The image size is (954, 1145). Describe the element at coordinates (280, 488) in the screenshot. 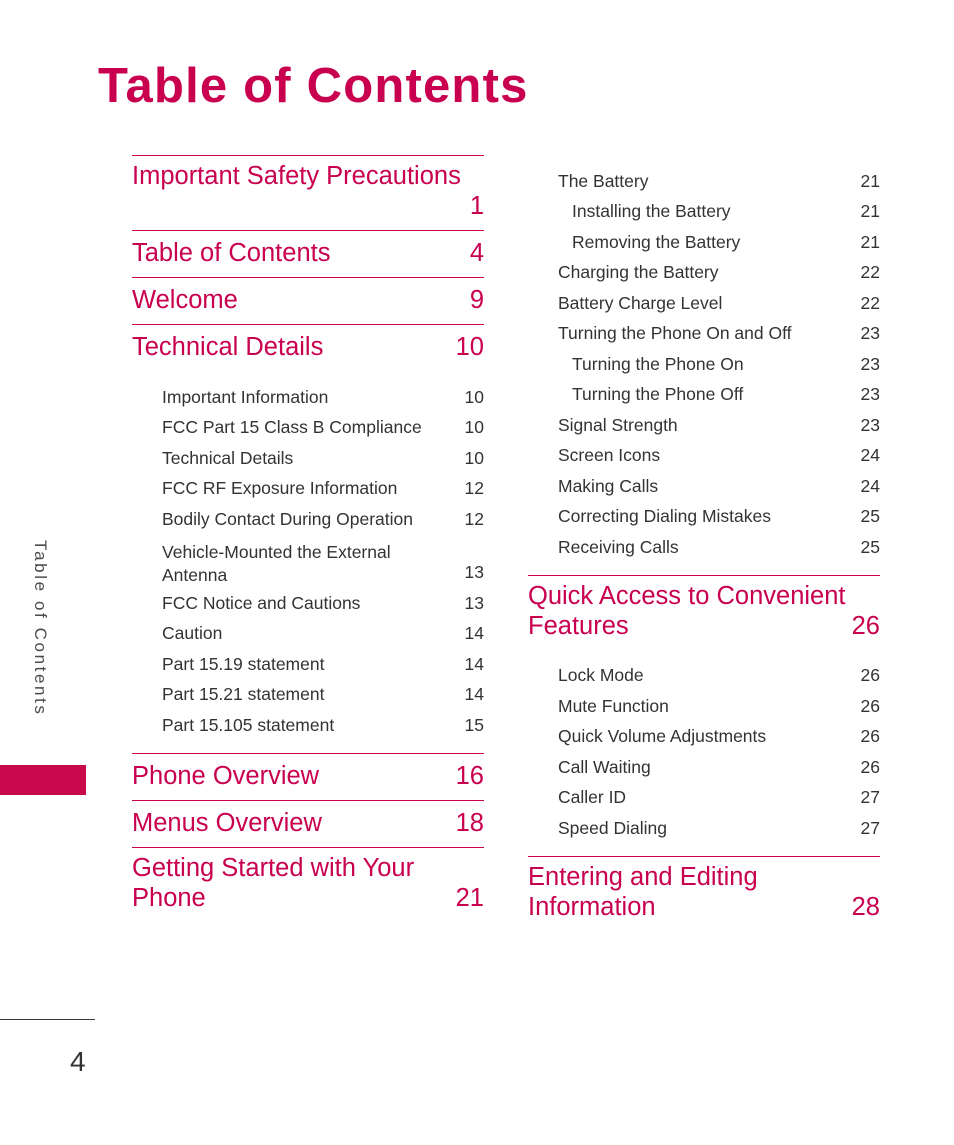

I see `toc-subentry-title: FCC RF Exposure Information` at that location.